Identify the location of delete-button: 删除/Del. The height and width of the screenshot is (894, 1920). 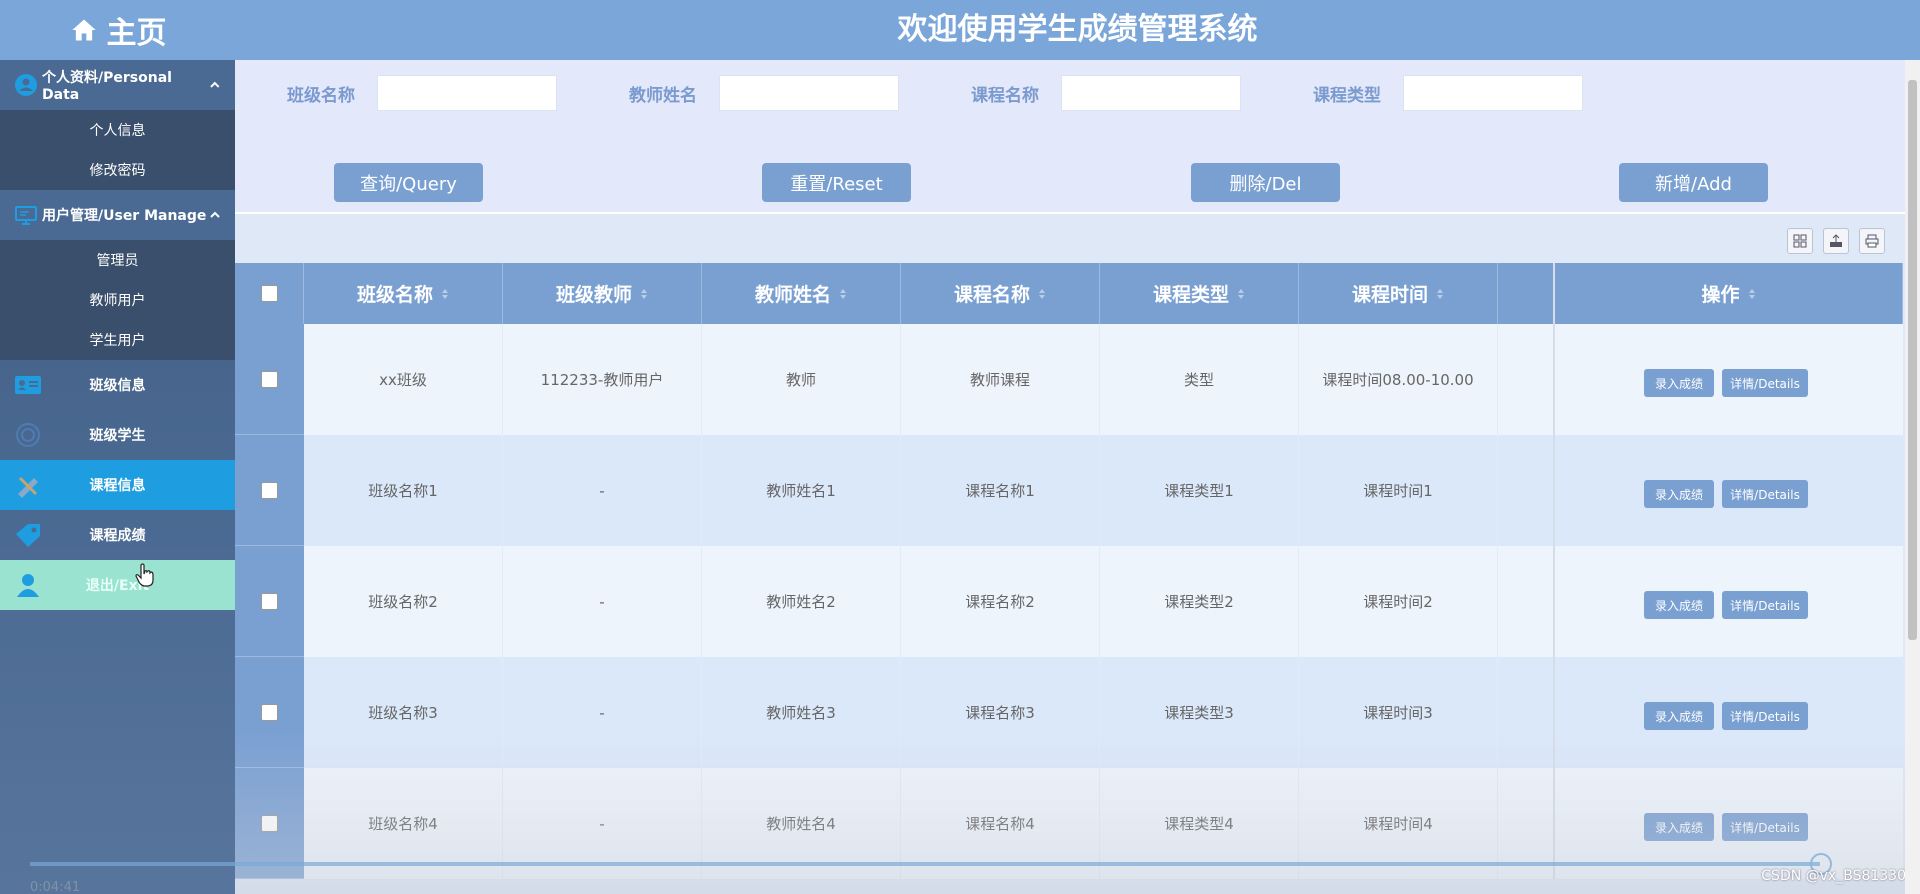
(1265, 182).